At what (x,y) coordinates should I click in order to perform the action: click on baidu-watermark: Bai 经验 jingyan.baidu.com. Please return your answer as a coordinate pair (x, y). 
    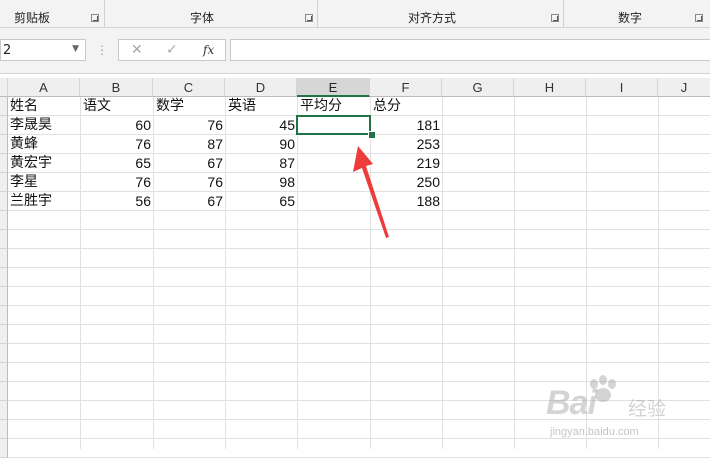
    Looking at the image, I should click on (615, 412).